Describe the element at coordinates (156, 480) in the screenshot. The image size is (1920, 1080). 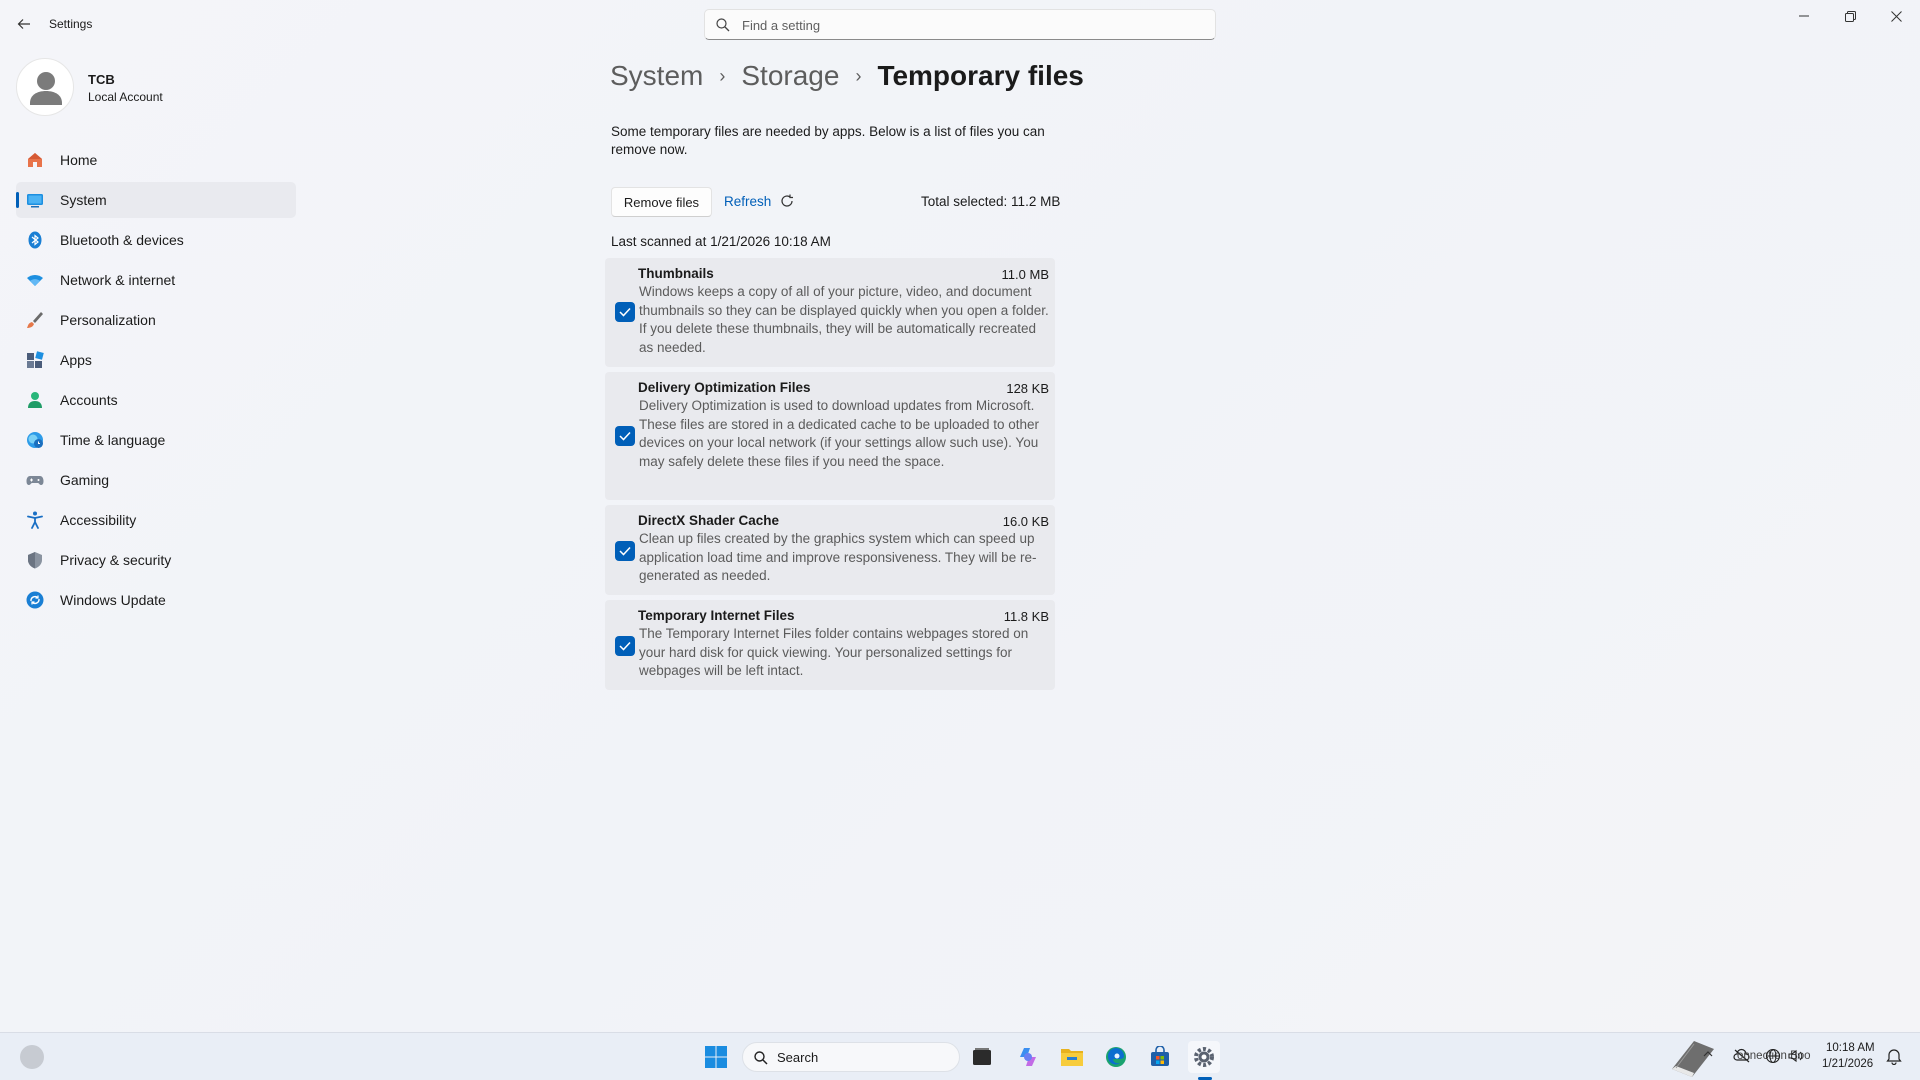
I see `sidebar-item-gaming: Gaming` at that location.